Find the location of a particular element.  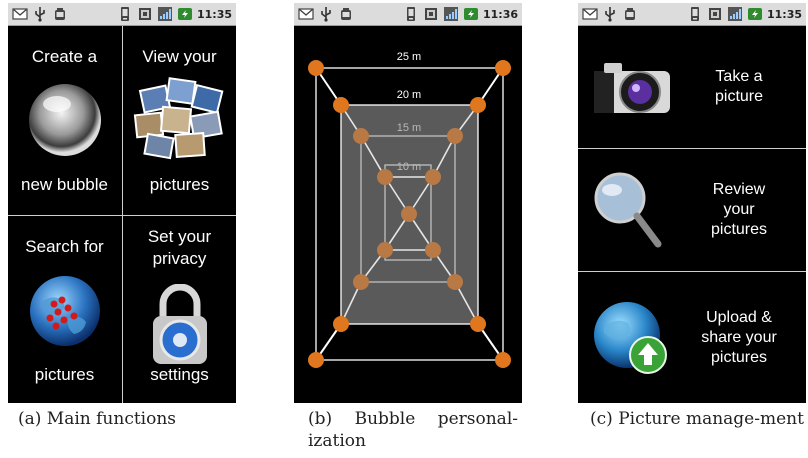

create-bubble-label-1: Create a is located at coordinates (64, 56).